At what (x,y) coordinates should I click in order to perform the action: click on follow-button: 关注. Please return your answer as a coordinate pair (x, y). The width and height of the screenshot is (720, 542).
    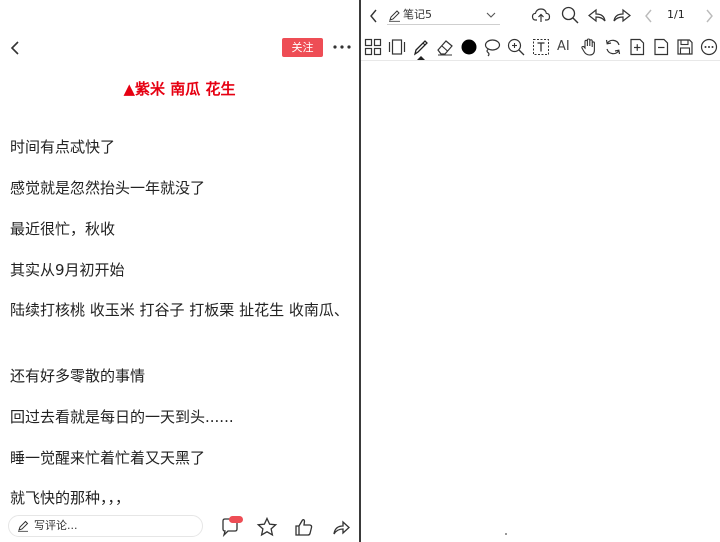
    Looking at the image, I should click on (302, 47).